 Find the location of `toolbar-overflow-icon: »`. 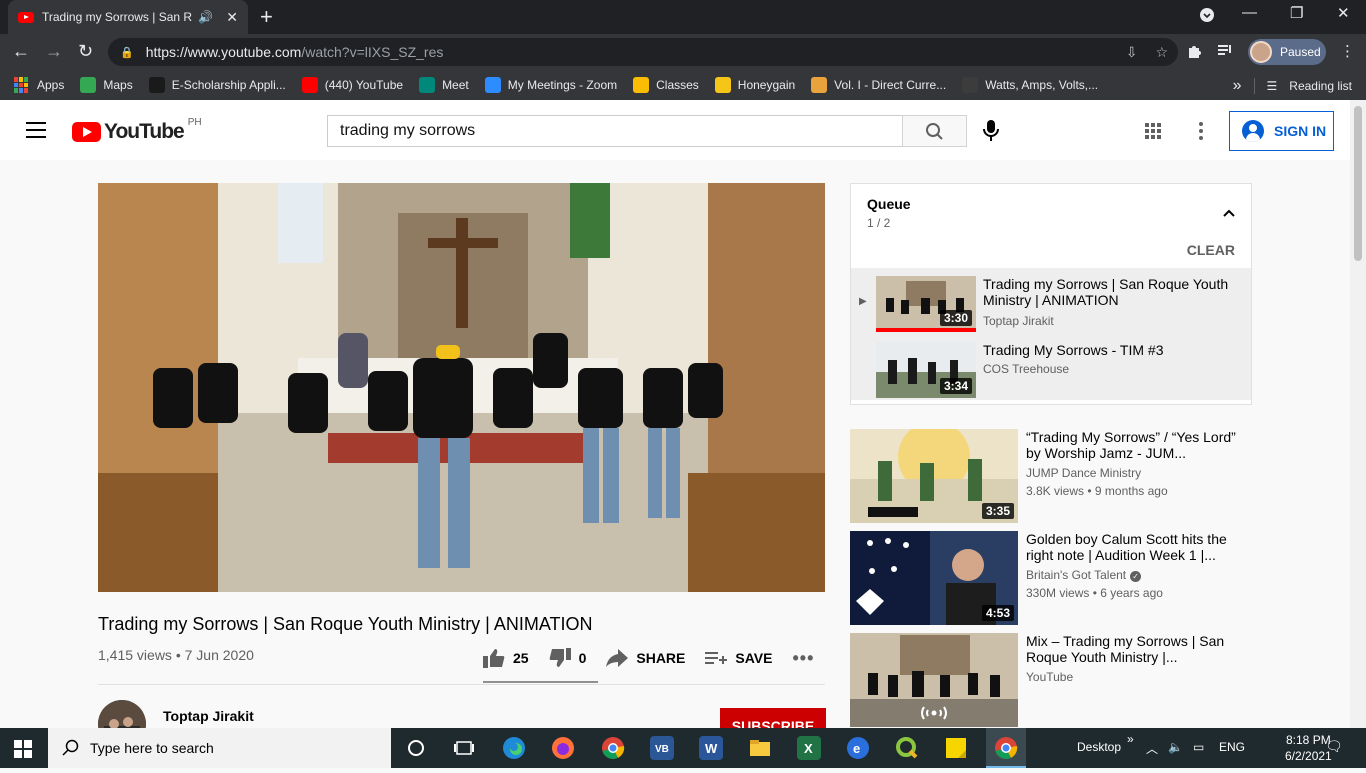

toolbar-overflow-icon: » is located at coordinates (1130, 739).